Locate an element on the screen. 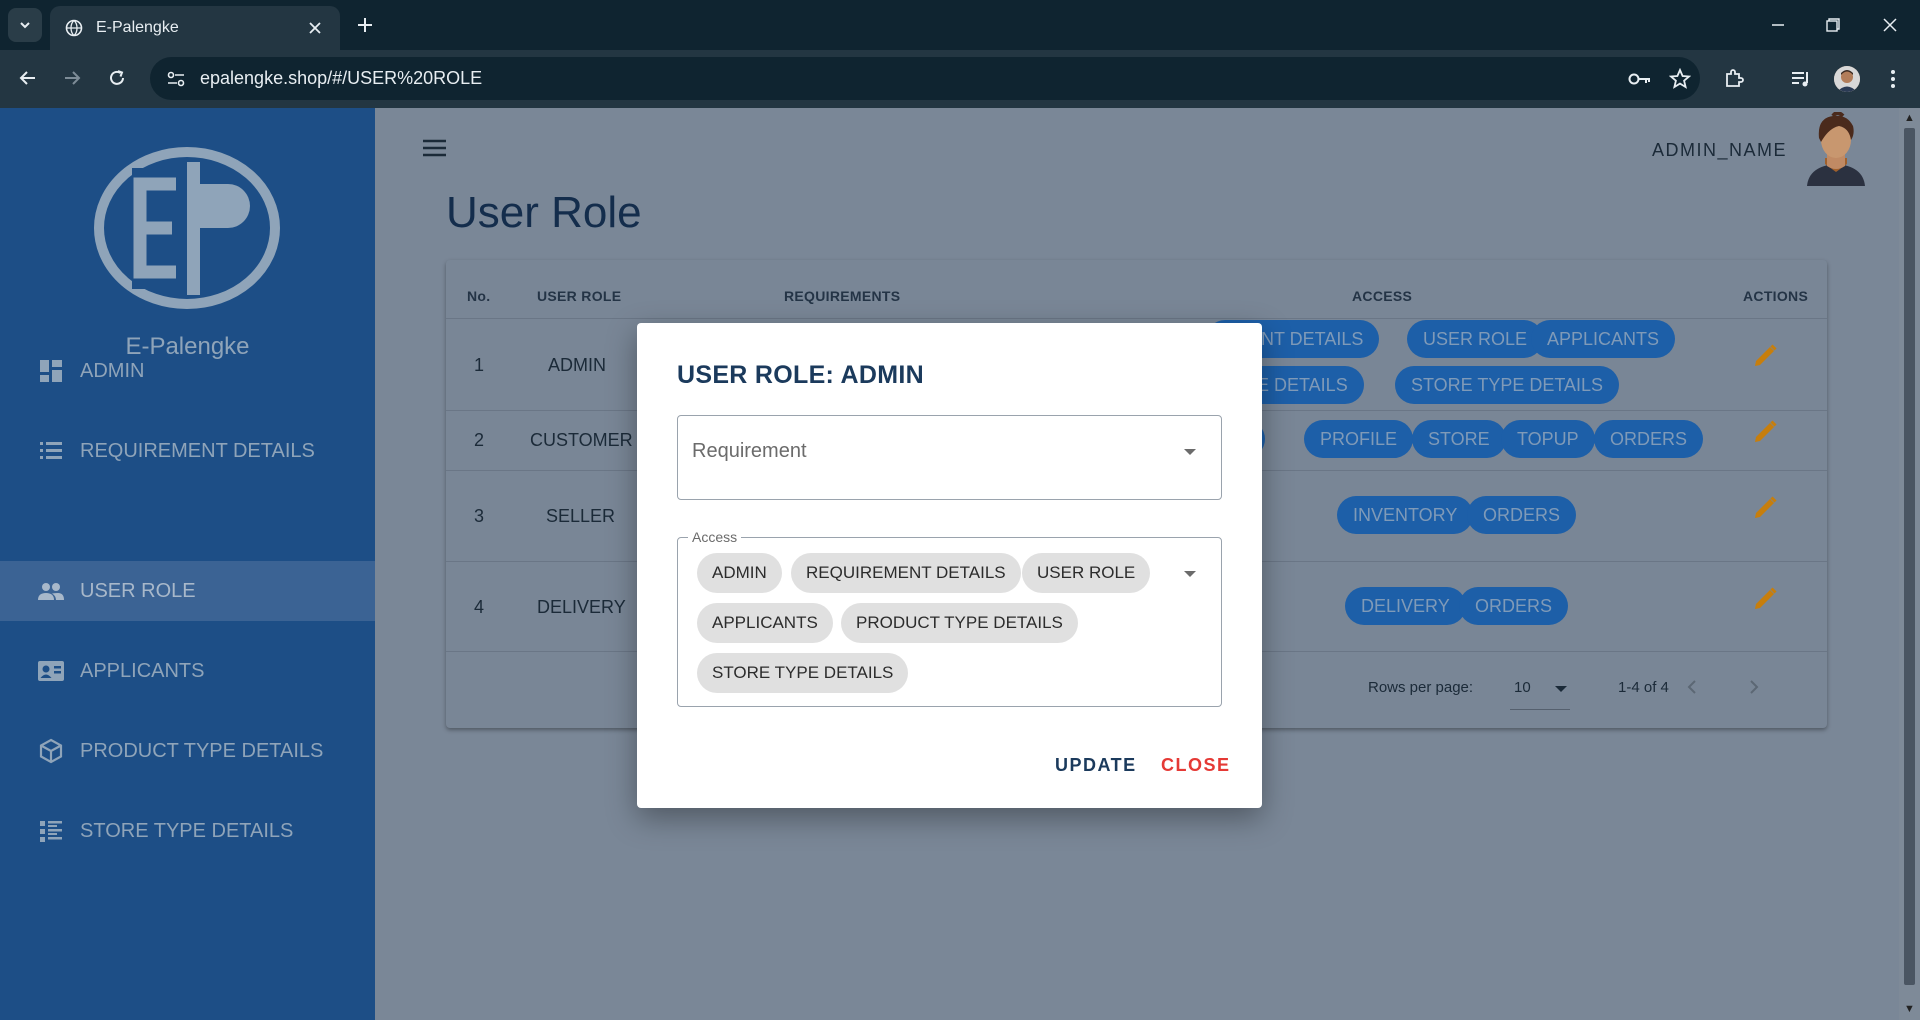 Image resolution: width=1920 pixels, height=1020 pixels. access-chip: PROFILE is located at coordinates (1359, 439).